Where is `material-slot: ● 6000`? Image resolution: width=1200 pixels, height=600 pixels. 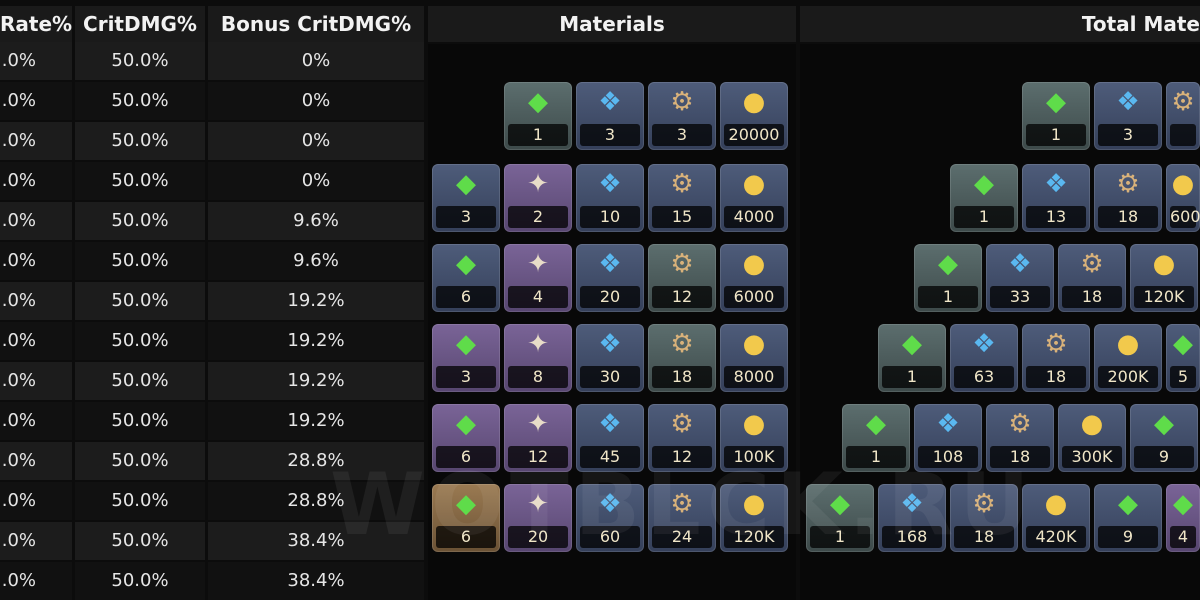 material-slot: ● 6000 is located at coordinates (754, 278).